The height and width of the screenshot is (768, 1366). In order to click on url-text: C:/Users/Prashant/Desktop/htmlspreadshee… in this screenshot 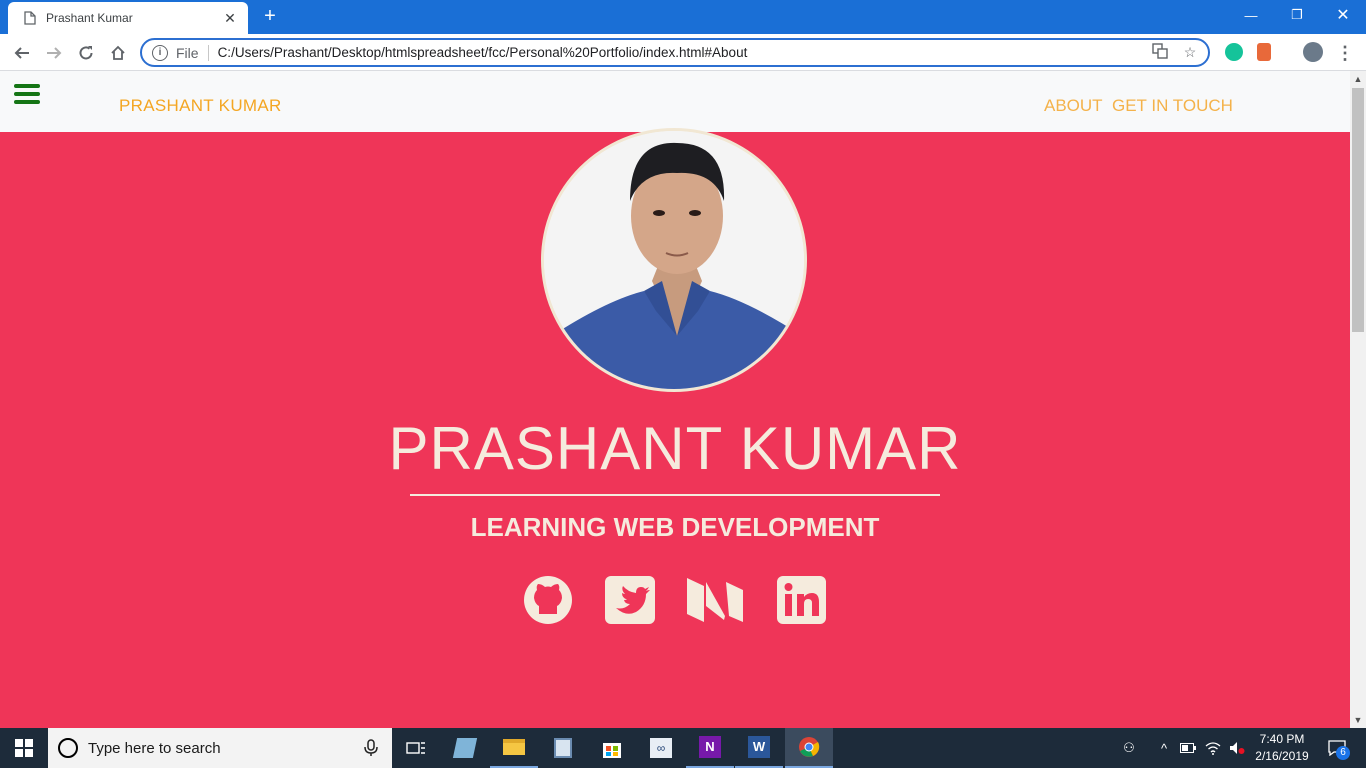, I will do `click(683, 52)`.